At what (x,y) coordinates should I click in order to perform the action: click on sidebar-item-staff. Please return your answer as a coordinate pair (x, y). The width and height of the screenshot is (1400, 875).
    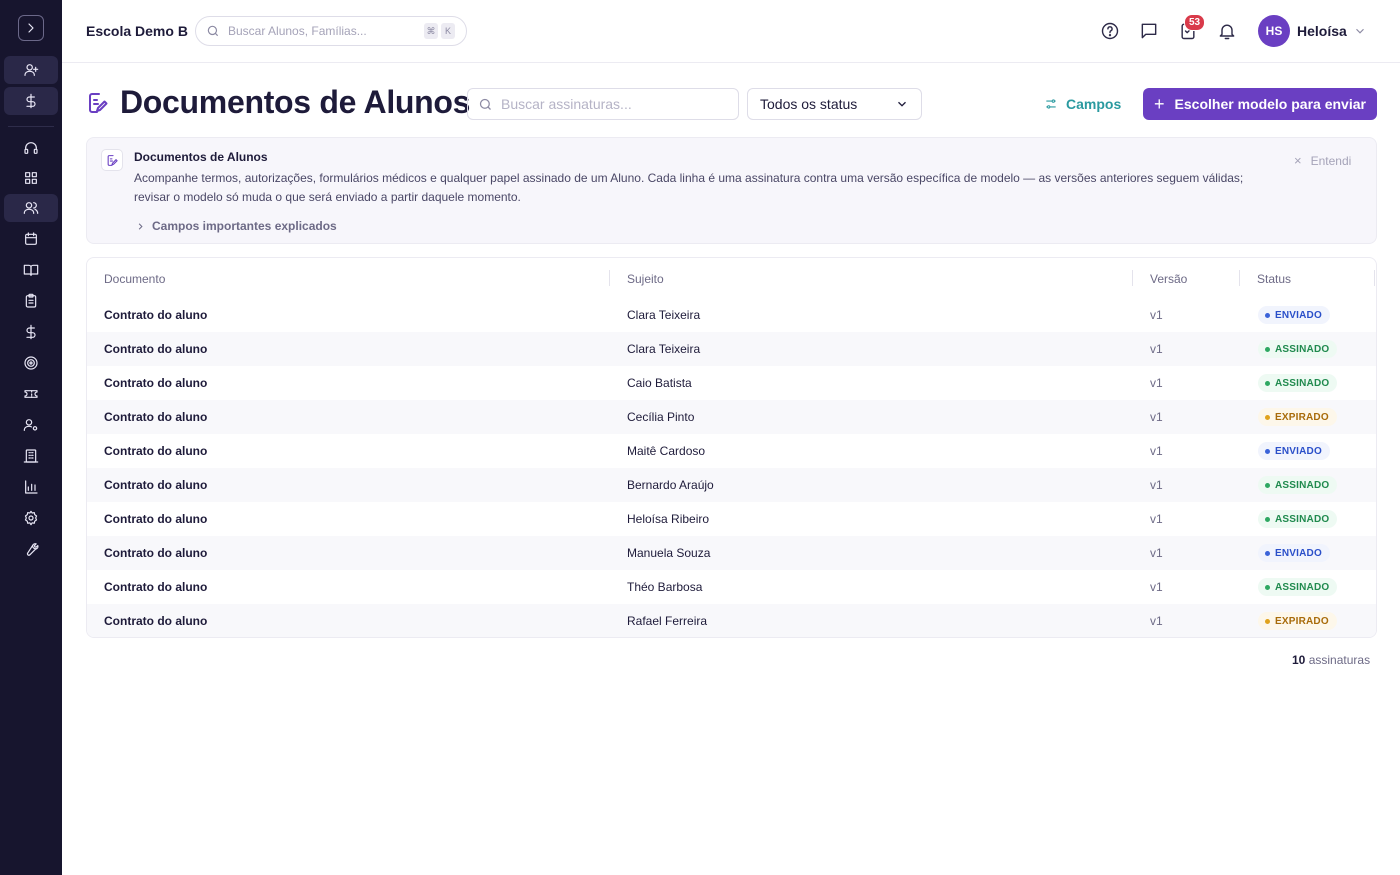
    Looking at the image, I should click on (31, 425).